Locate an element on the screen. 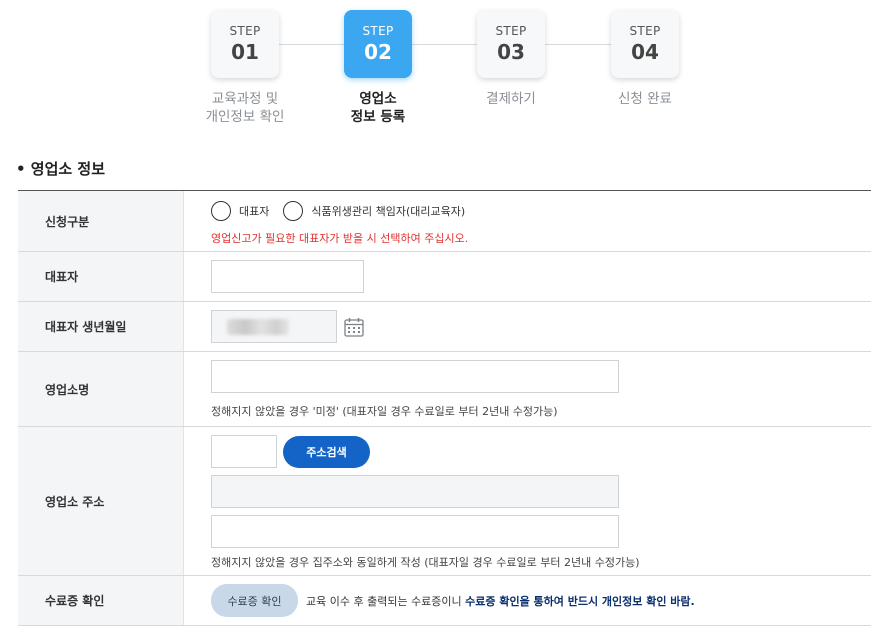  radio-option-representative: 대표자 is located at coordinates (240, 211).